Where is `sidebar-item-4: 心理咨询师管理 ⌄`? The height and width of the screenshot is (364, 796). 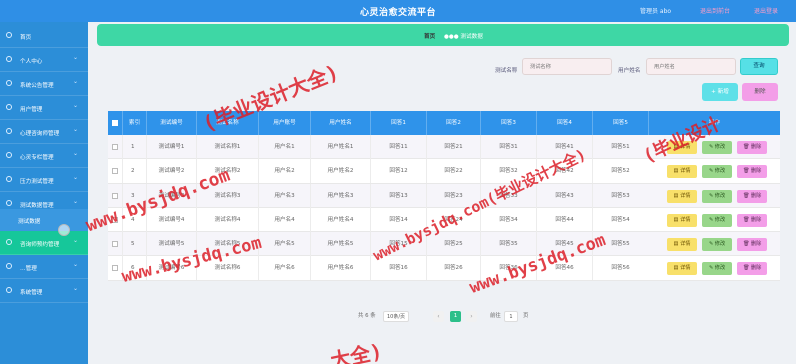
sidebar-item-4: 心理咨询师管理 ⌄ is located at coordinates (44, 132).